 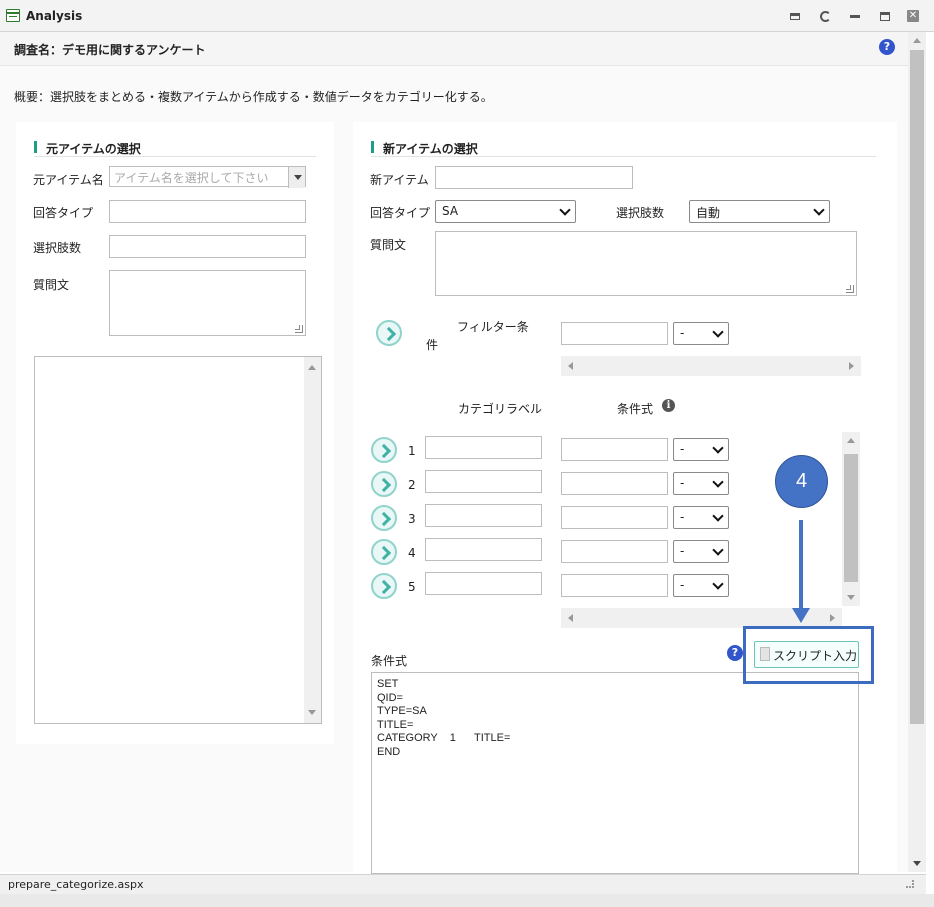 I want to click on filter-condition-input, so click(x=614, y=333).